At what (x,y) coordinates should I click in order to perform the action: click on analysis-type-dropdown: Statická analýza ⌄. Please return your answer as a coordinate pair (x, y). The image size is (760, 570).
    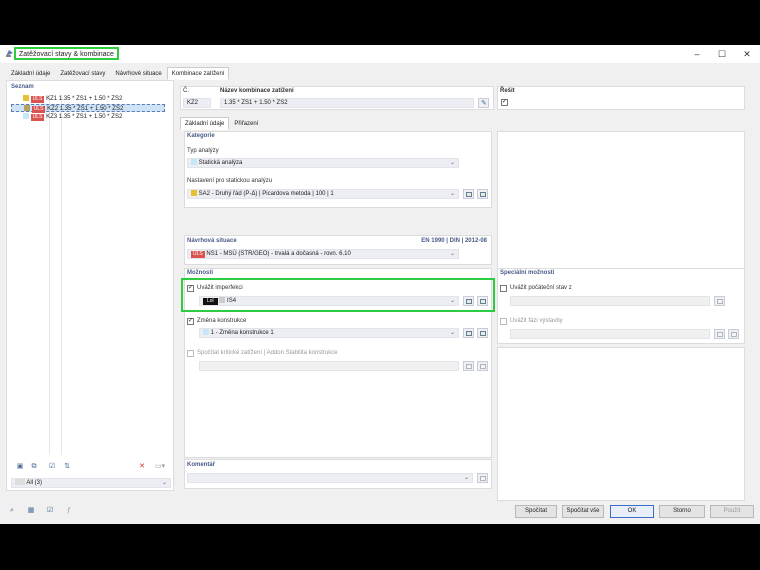
    Looking at the image, I should click on (323, 163).